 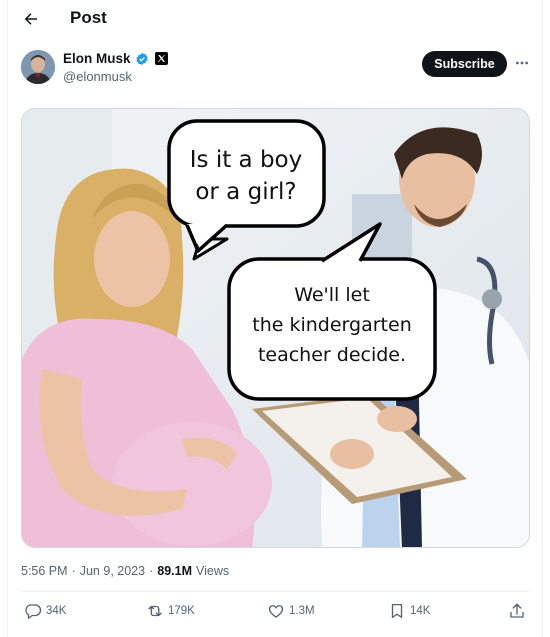 What do you see at coordinates (161, 58) in the screenshot?
I see `x-logo-icon` at bounding box center [161, 58].